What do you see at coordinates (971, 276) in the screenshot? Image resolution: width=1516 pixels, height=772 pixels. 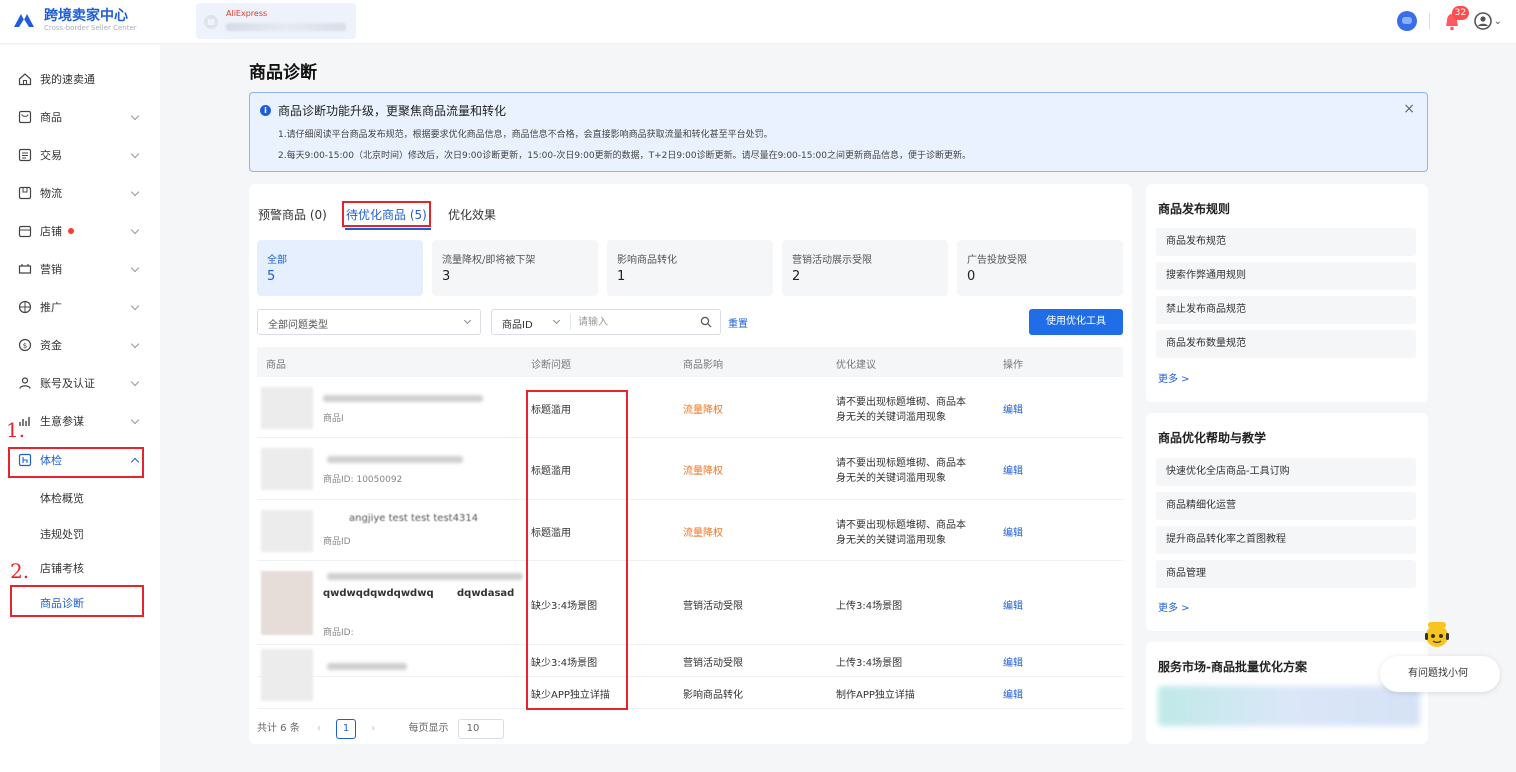 I see `stat-value: 0` at bounding box center [971, 276].